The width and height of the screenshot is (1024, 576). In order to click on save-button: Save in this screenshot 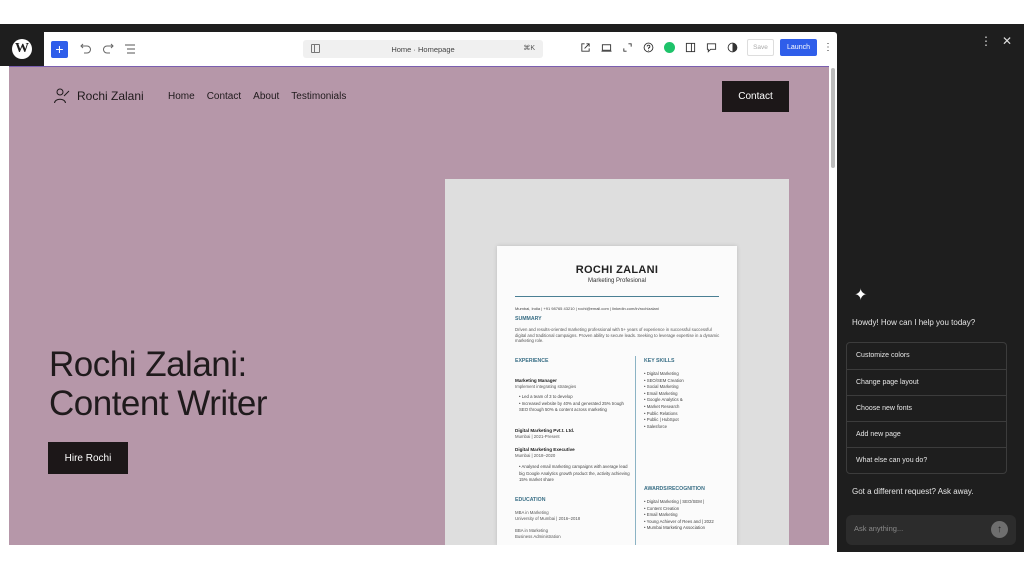, I will do `click(760, 47)`.